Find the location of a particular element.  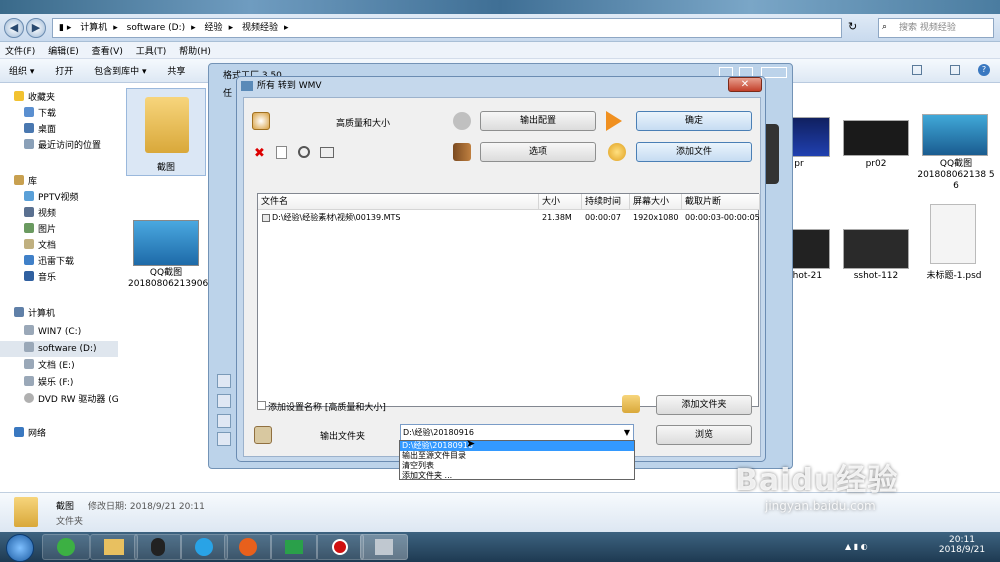

search-icon: ⌕ is located at coordinates (885, 27).